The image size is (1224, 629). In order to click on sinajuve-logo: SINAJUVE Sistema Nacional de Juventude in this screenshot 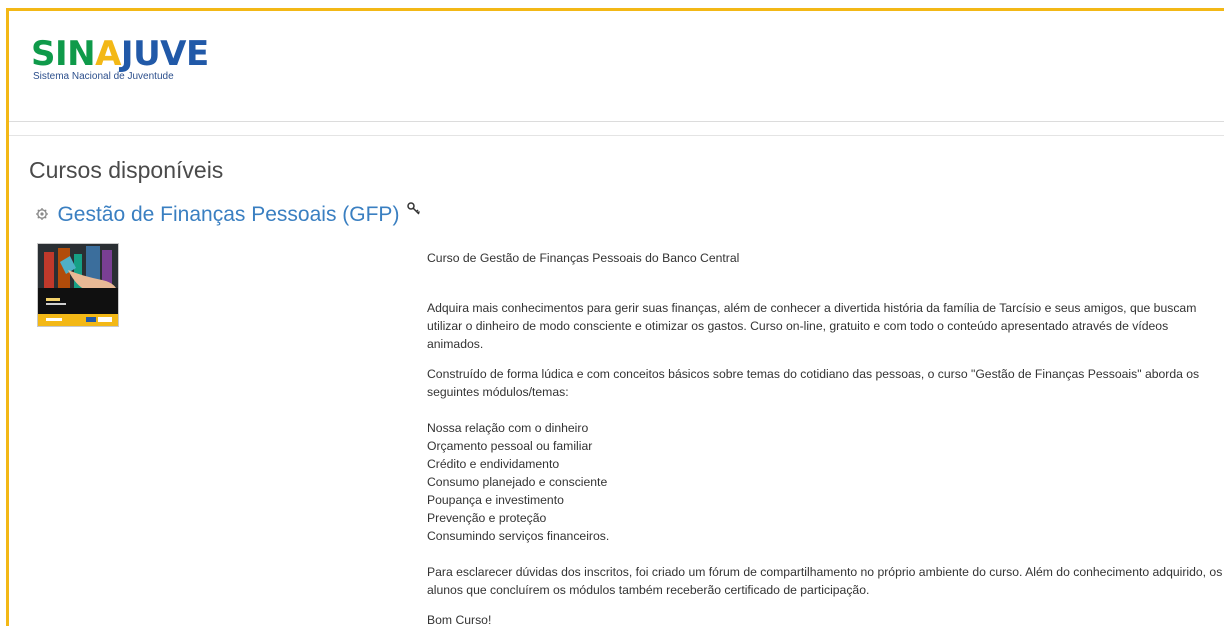, I will do `click(121, 60)`.